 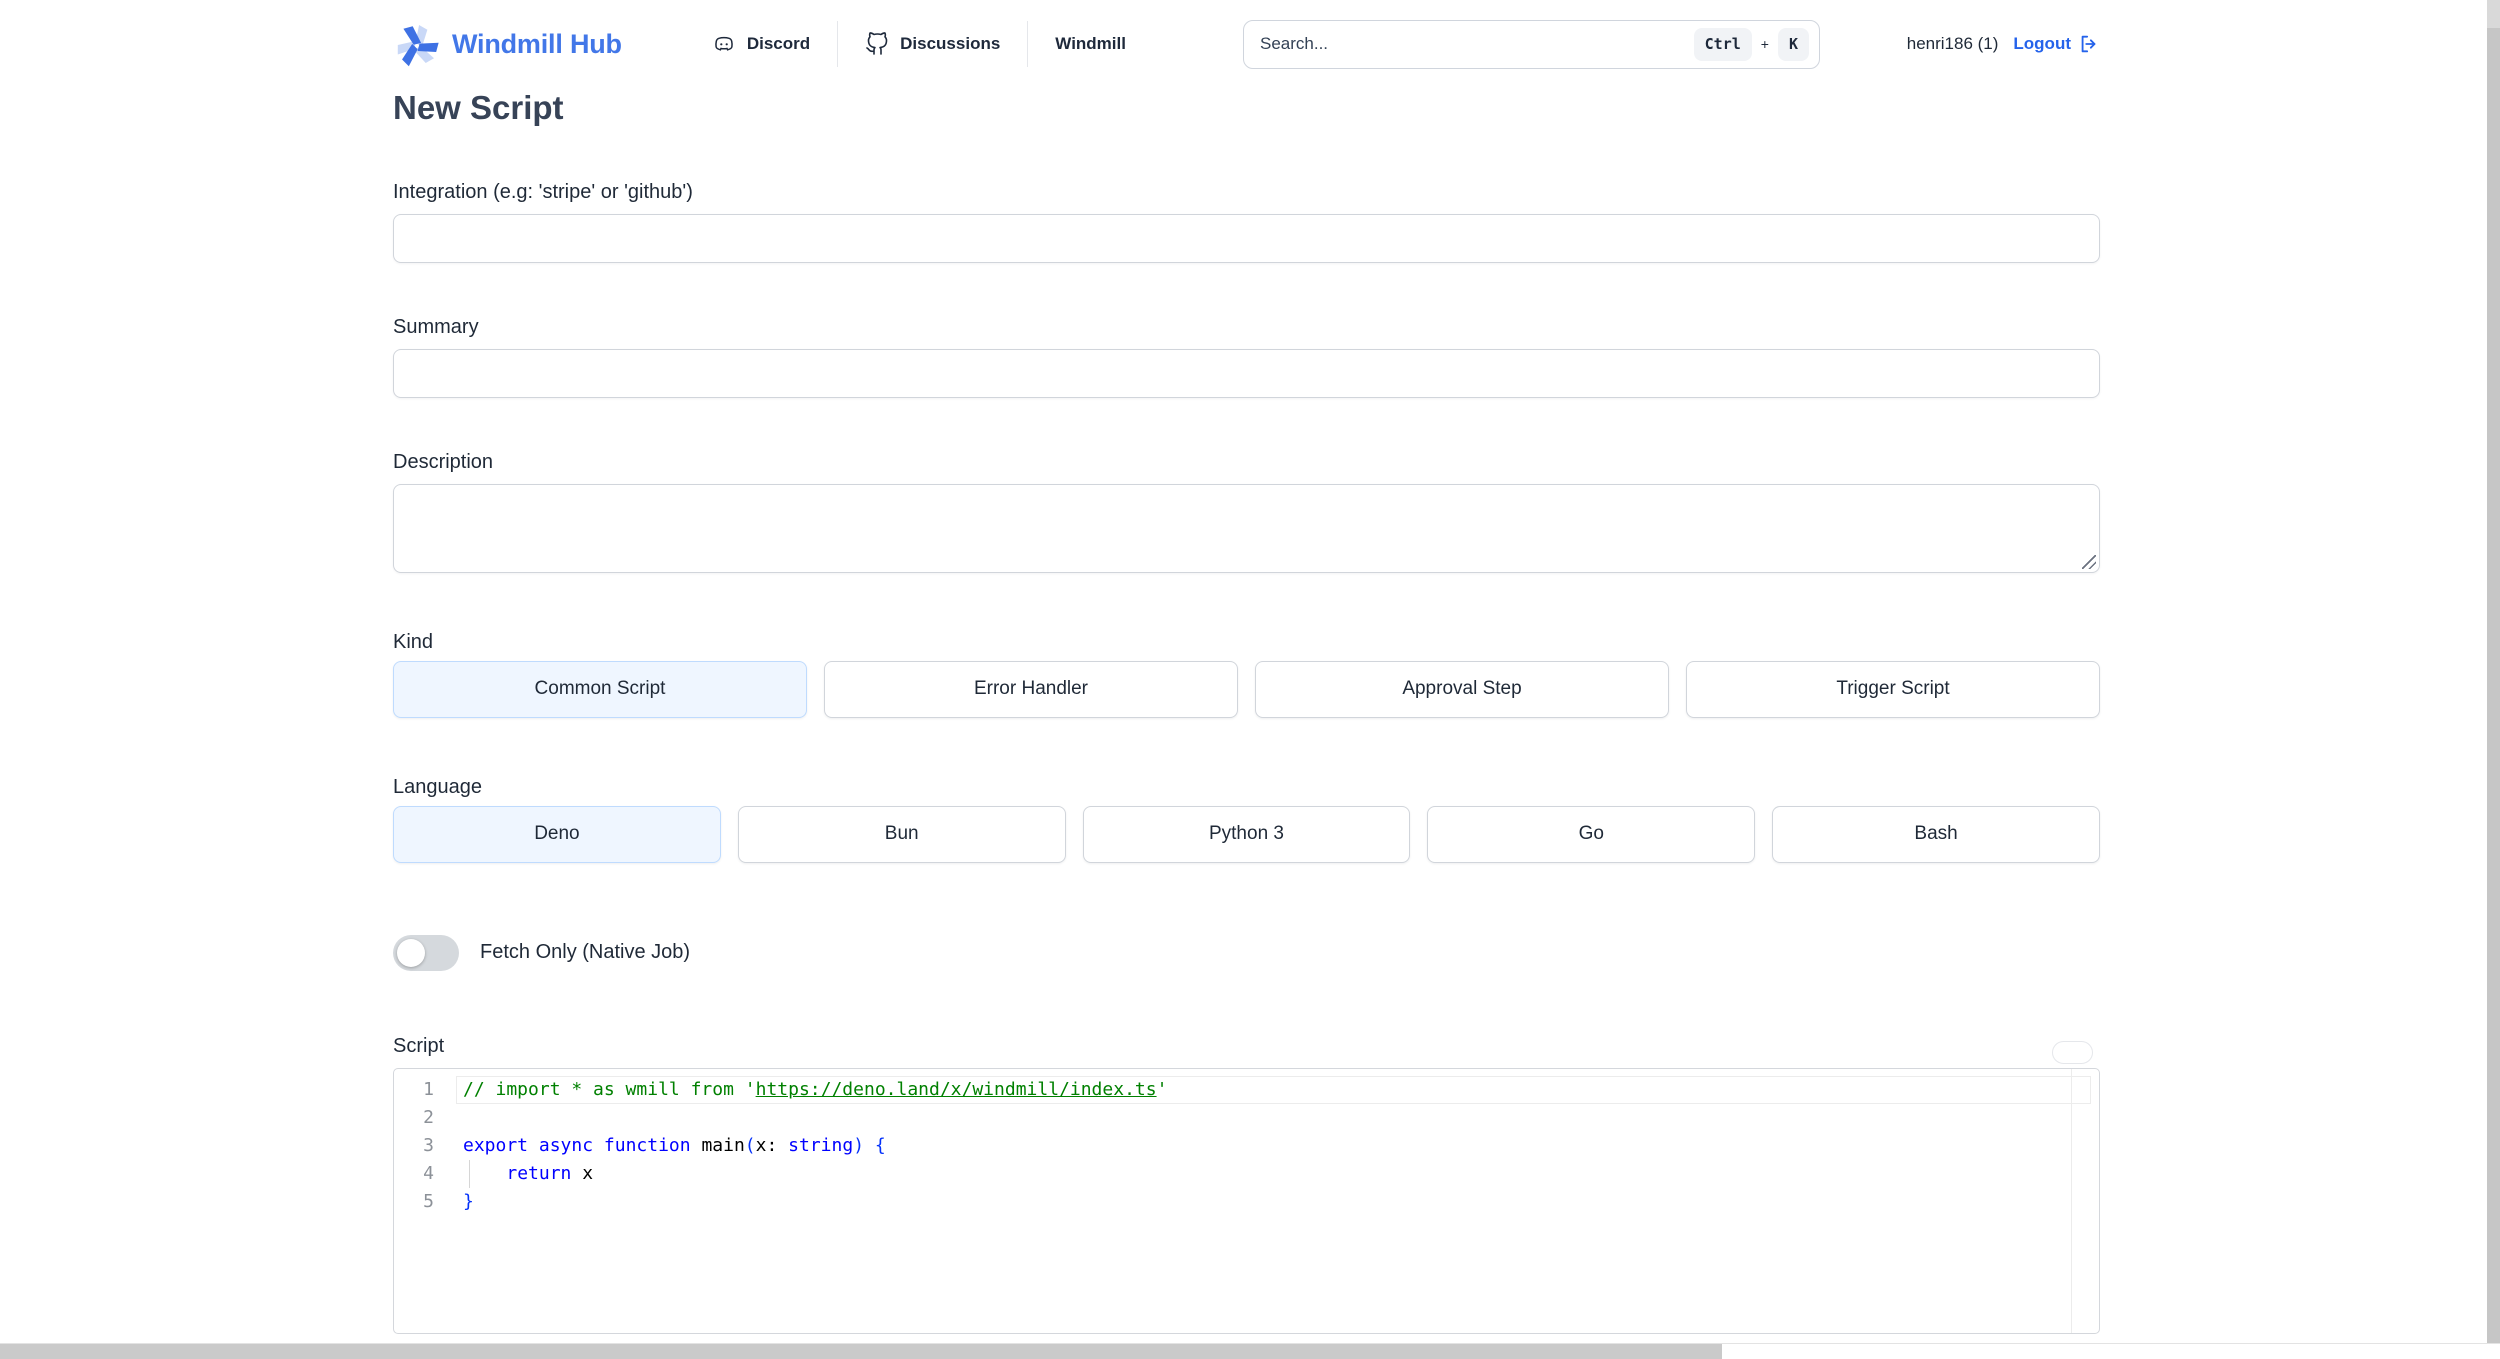 I want to click on code-line: 4 return x, so click(x=1246, y=1173).